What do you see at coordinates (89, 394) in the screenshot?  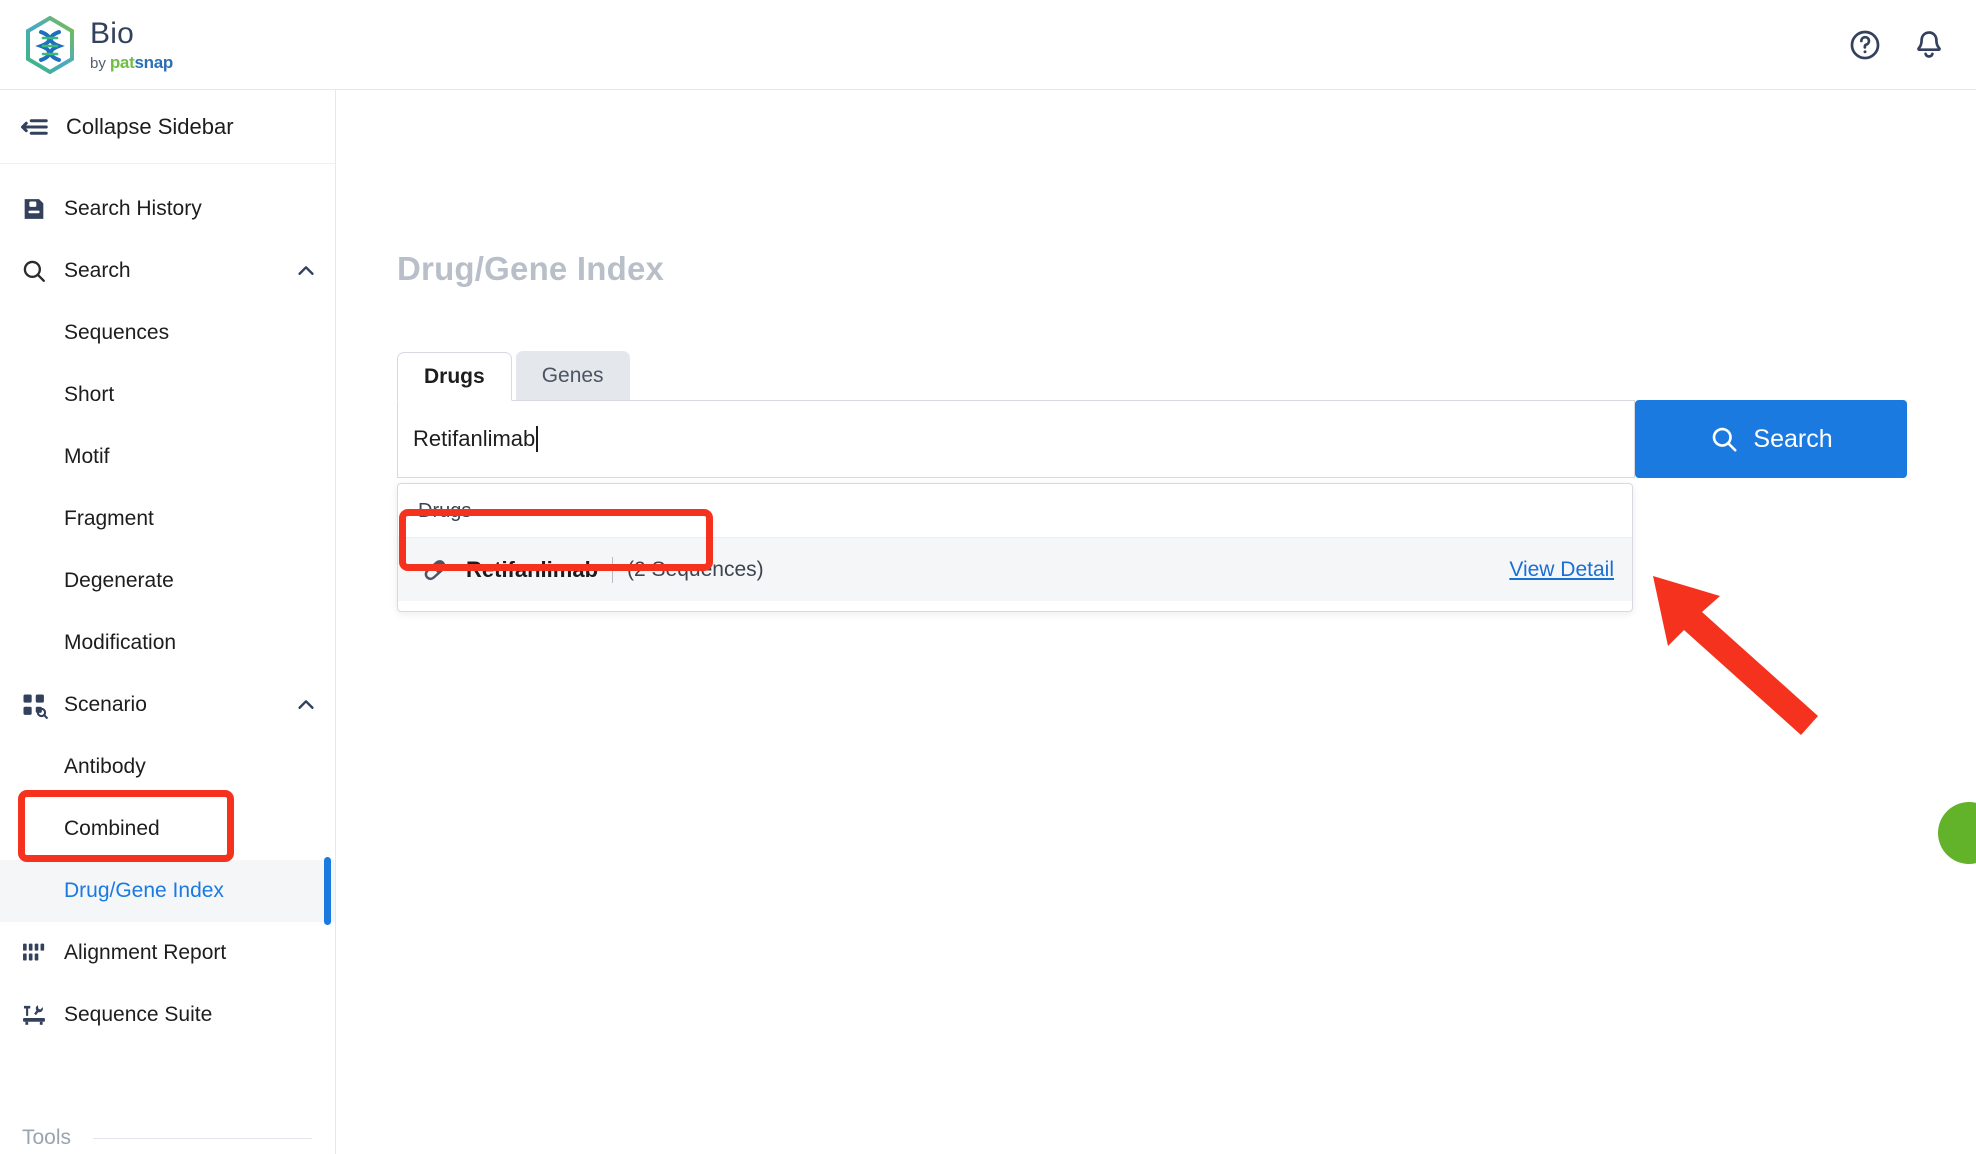 I see `sidebar-item-label: Short` at bounding box center [89, 394].